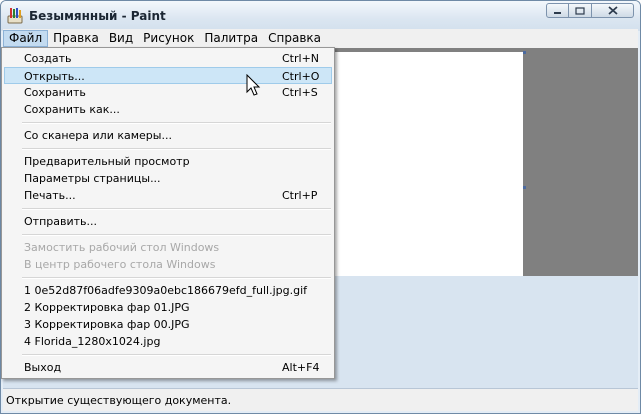 Image resolution: width=641 pixels, height=414 pixels. What do you see at coordinates (121, 38) in the screenshot?
I see `menu-view: Вид` at bounding box center [121, 38].